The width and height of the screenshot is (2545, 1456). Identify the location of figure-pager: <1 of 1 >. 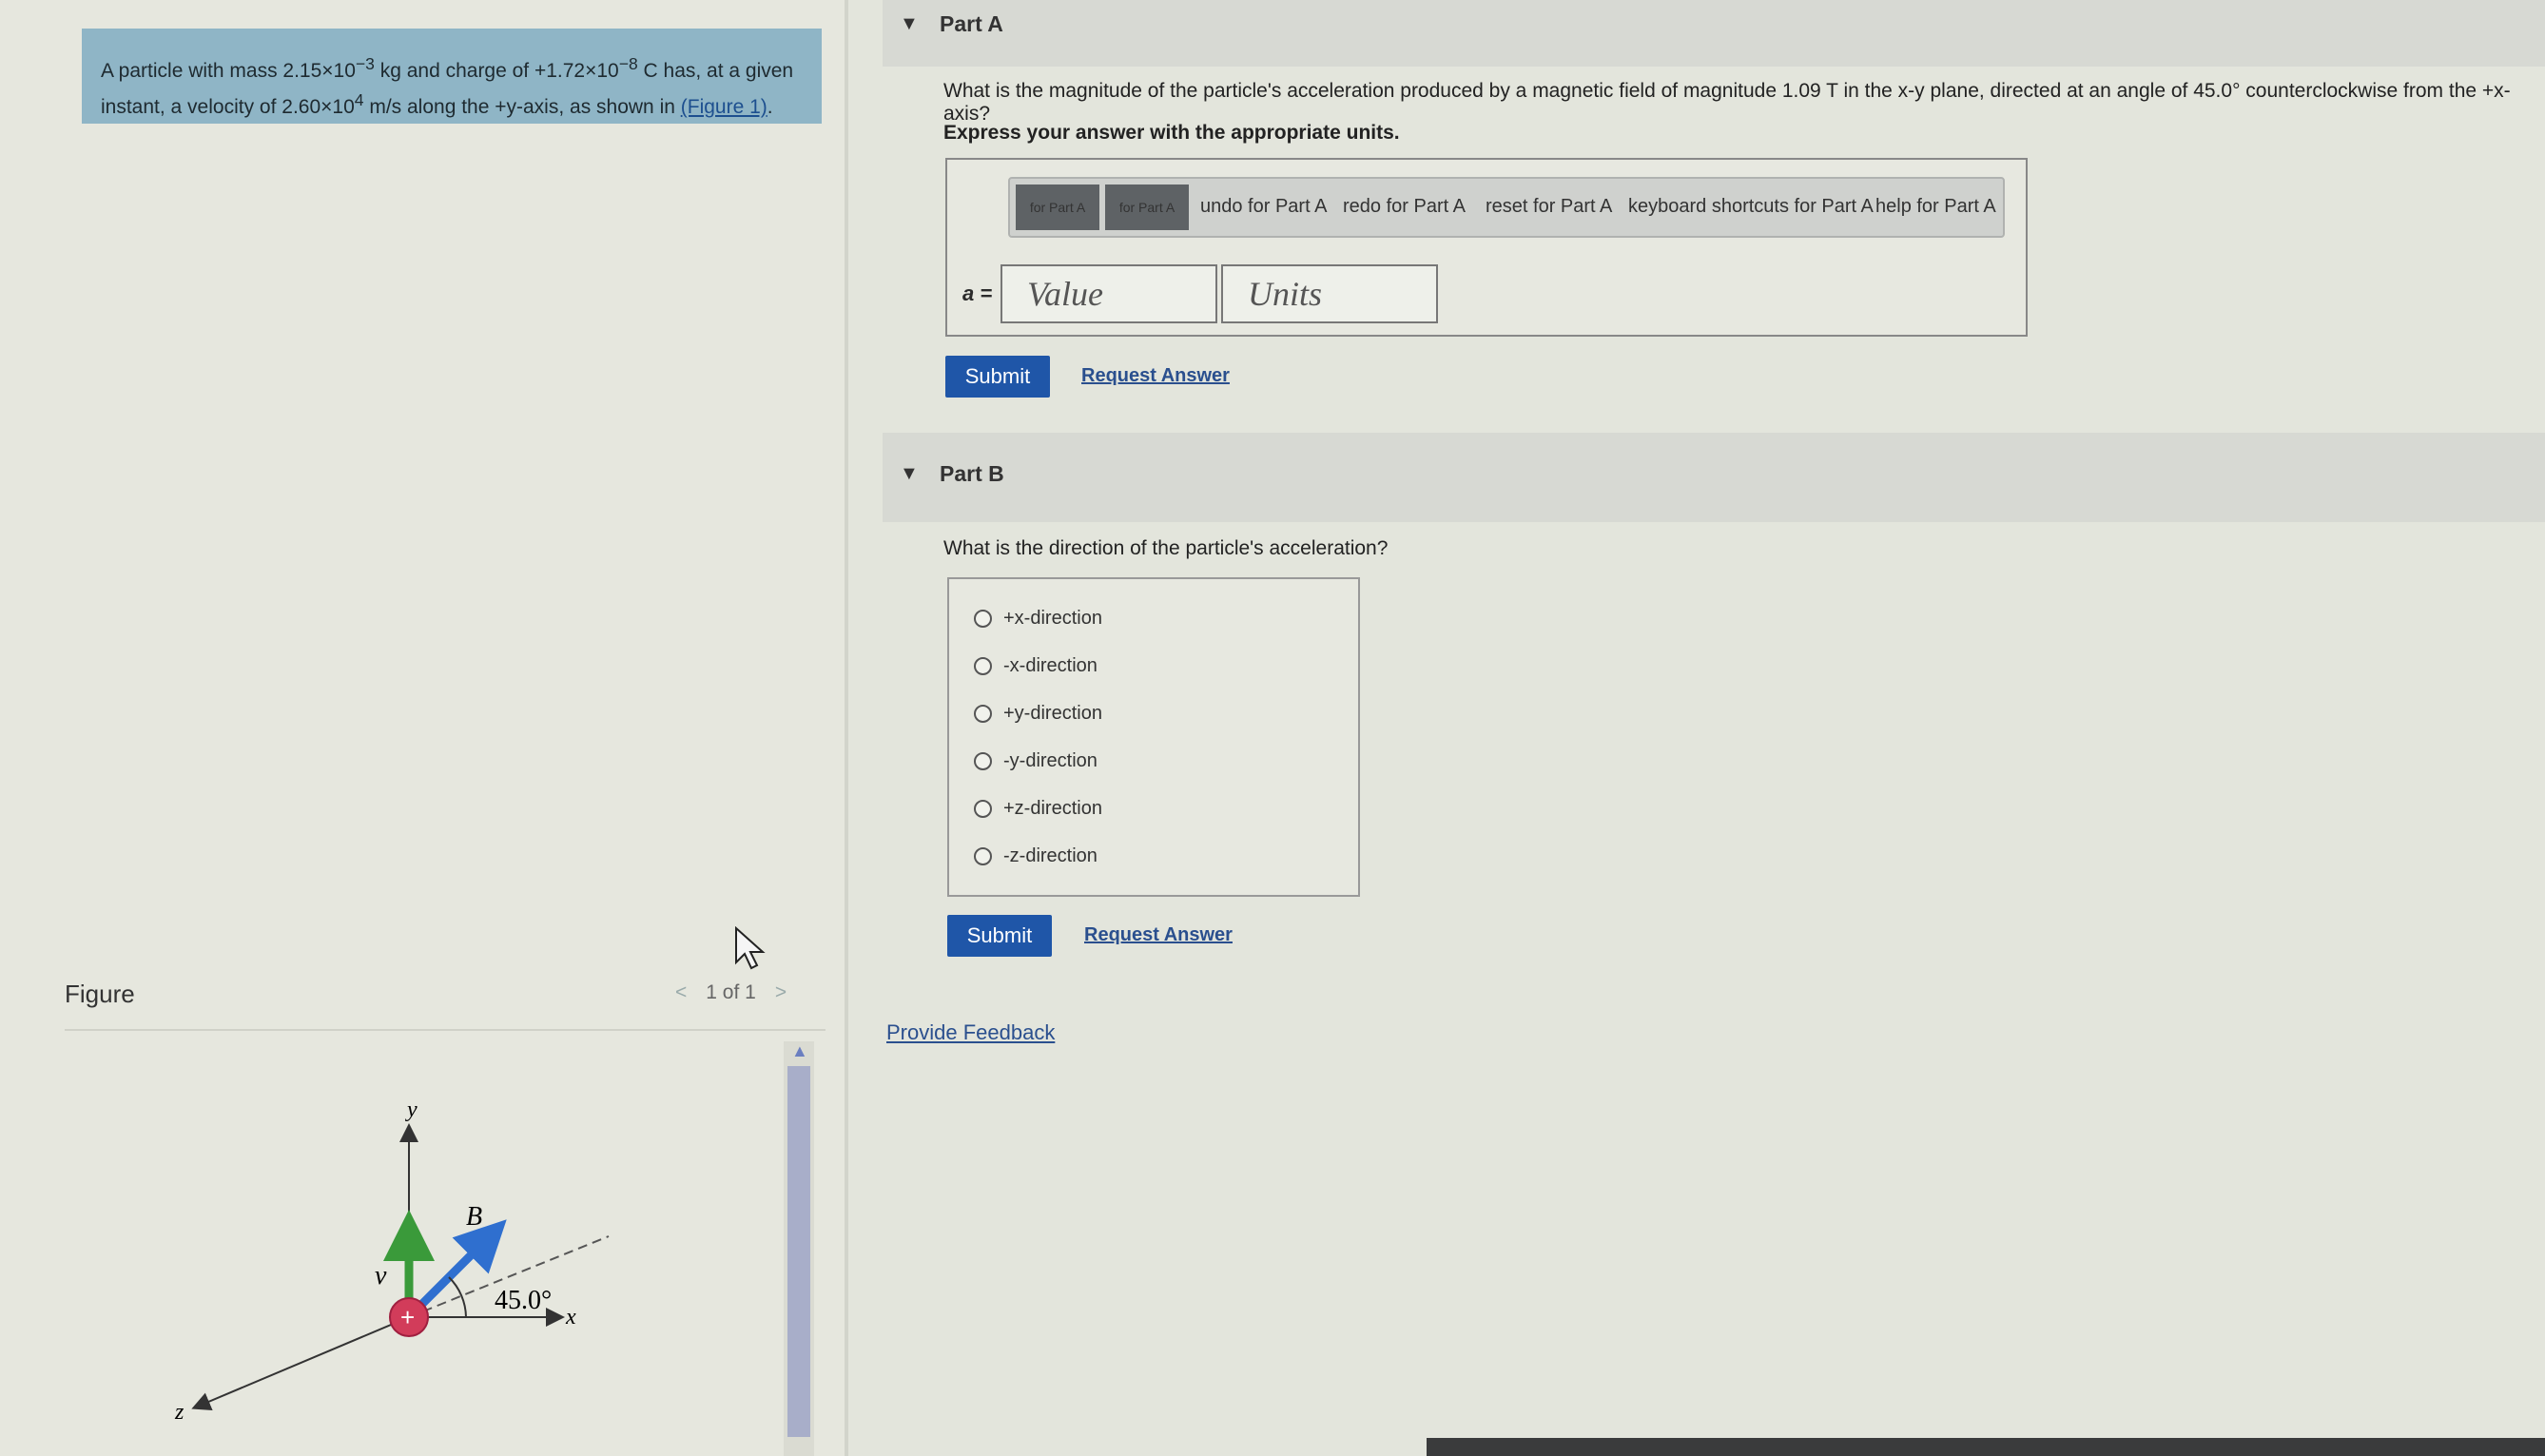
(731, 993).